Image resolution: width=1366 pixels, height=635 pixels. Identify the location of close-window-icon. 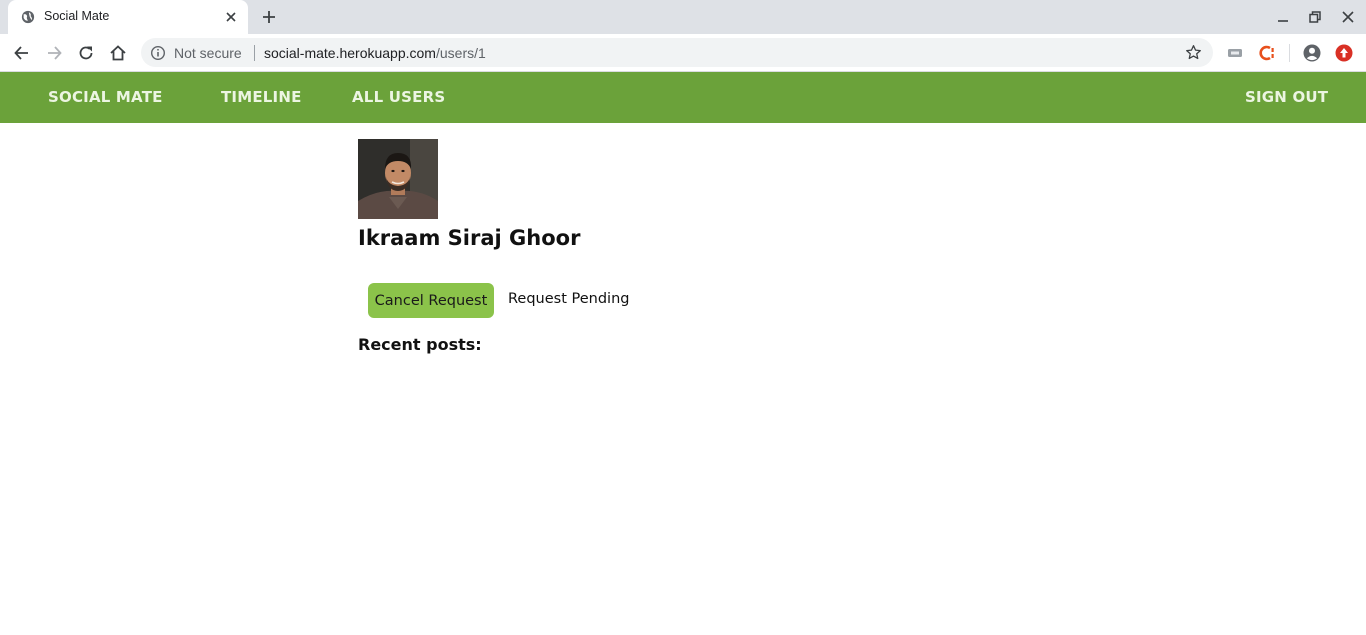
(1348, 17).